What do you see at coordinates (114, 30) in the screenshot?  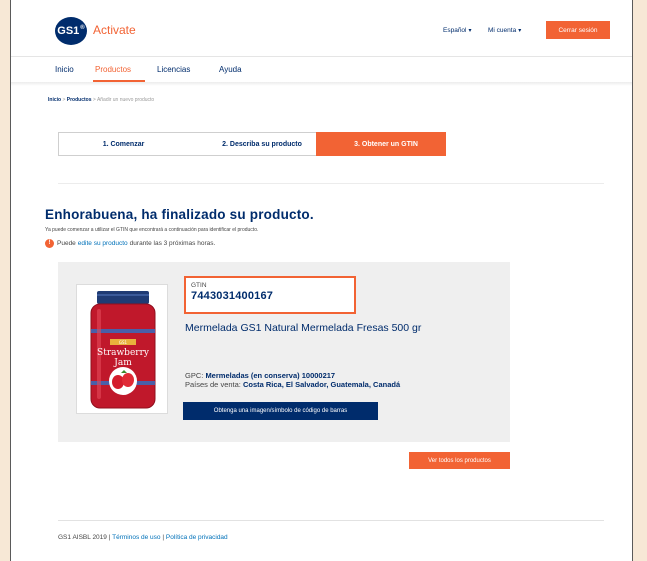 I see `app-name: Activate` at bounding box center [114, 30].